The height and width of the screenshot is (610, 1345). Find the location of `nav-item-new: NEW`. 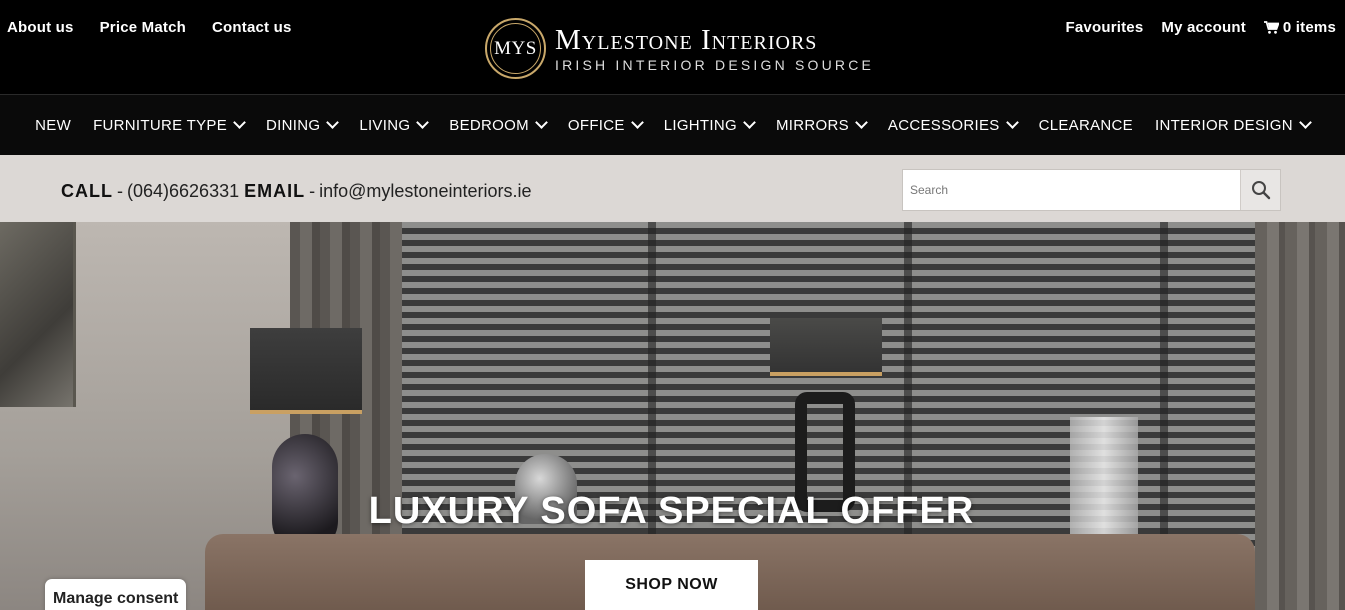

nav-item-new: NEW is located at coordinates (53, 125).